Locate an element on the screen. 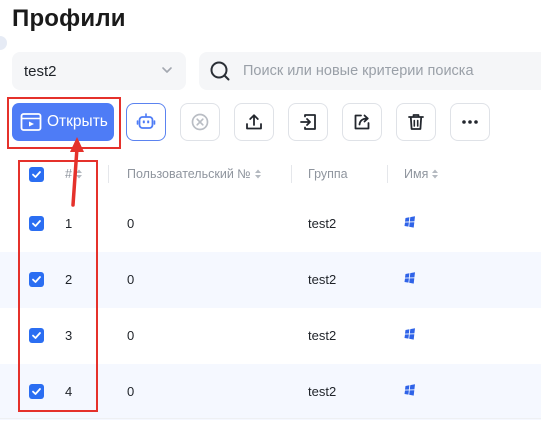 This screenshot has height=443, width=541. group-select: test2 is located at coordinates (99, 71).